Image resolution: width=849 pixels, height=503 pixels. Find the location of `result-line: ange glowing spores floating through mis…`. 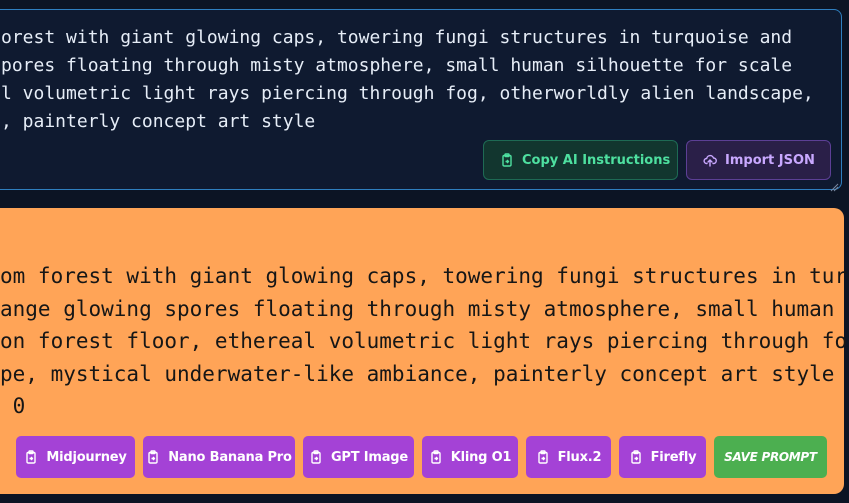

result-line: ange glowing spores floating through mis… is located at coordinates (424, 308).